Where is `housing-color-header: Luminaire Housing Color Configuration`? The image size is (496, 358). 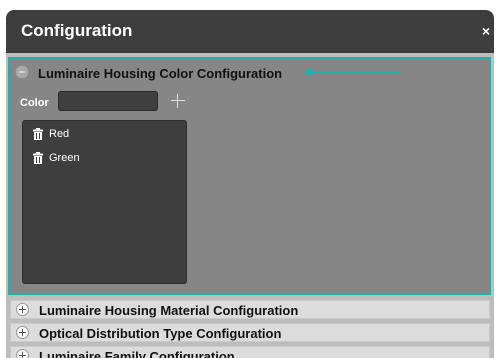 housing-color-header: Luminaire Housing Color Configuration is located at coordinates (249, 73).